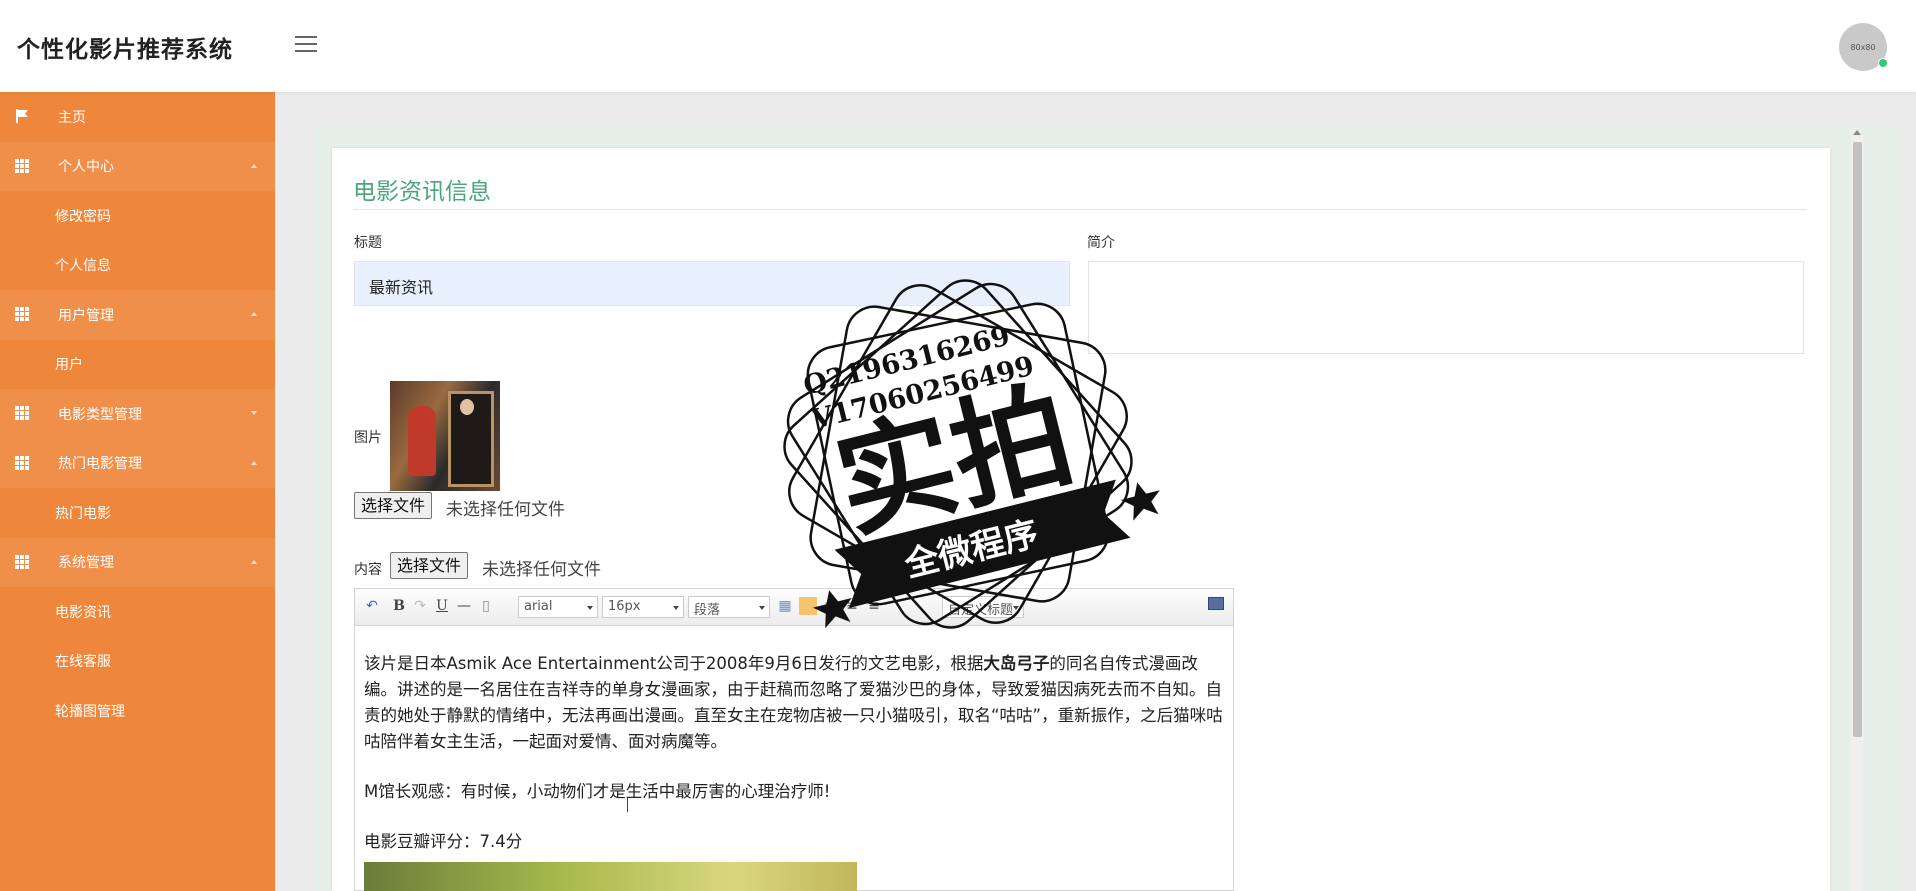  I want to click on sidebar-item-hot-movie-management: 热门电影管理, so click(137, 463).